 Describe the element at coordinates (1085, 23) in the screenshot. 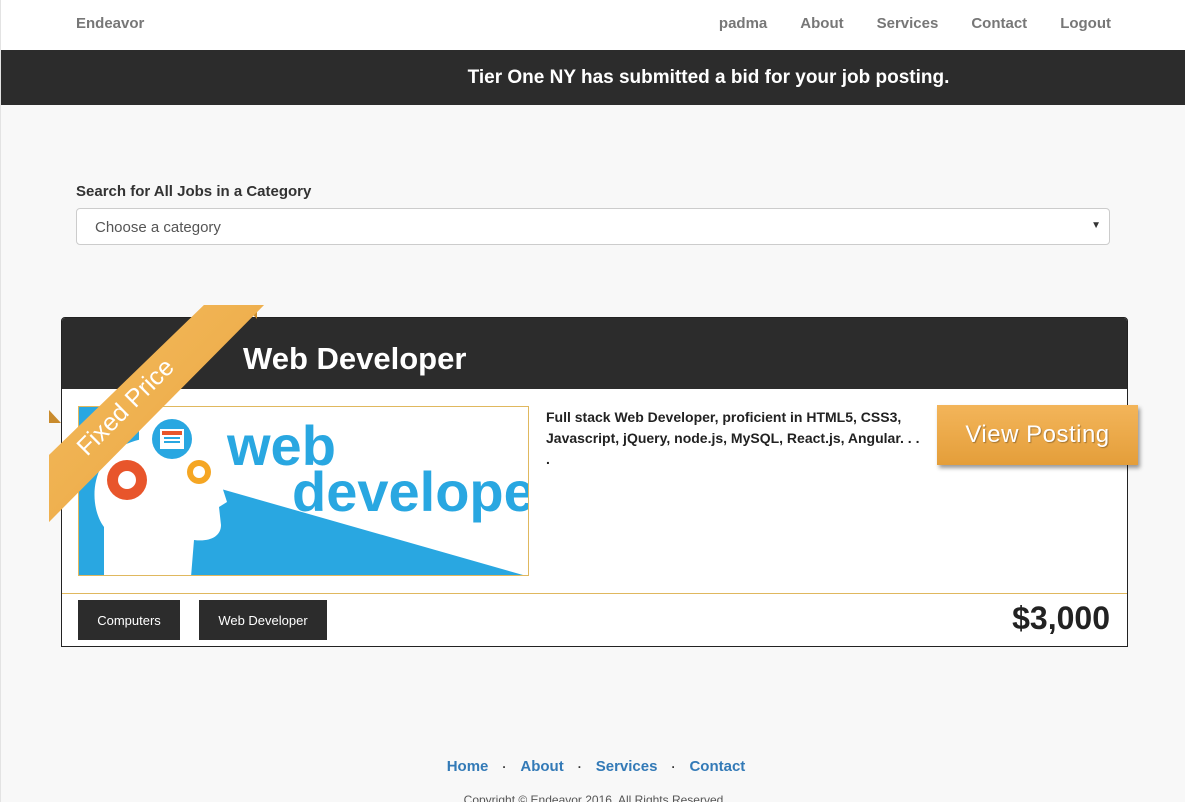

I see `nav-logout: Logout` at that location.